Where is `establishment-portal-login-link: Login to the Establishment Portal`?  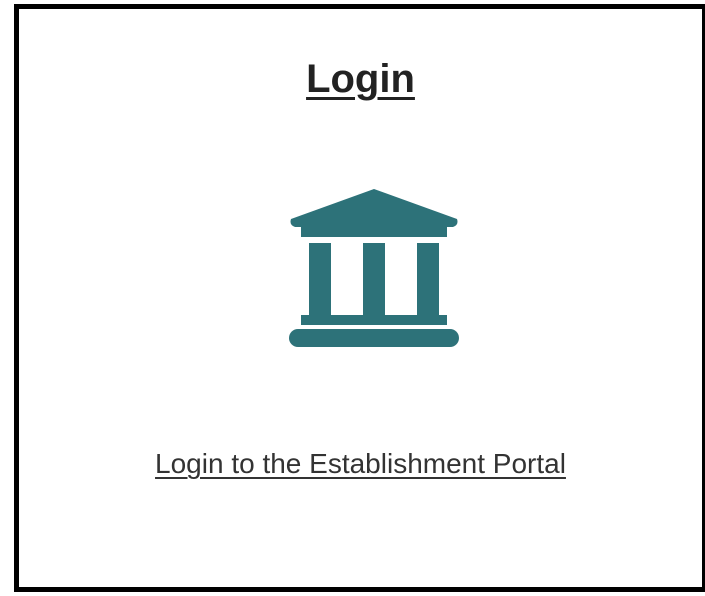 establishment-portal-login-link: Login to the Establishment Portal is located at coordinates (360, 464).